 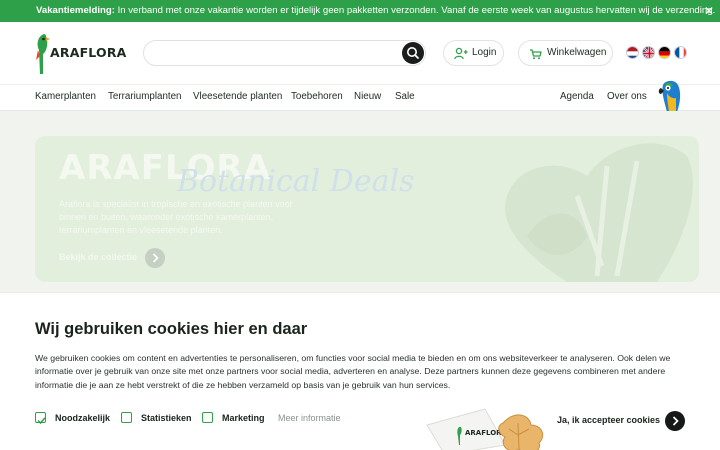 I want to click on login-button: Login, so click(x=473, y=53).